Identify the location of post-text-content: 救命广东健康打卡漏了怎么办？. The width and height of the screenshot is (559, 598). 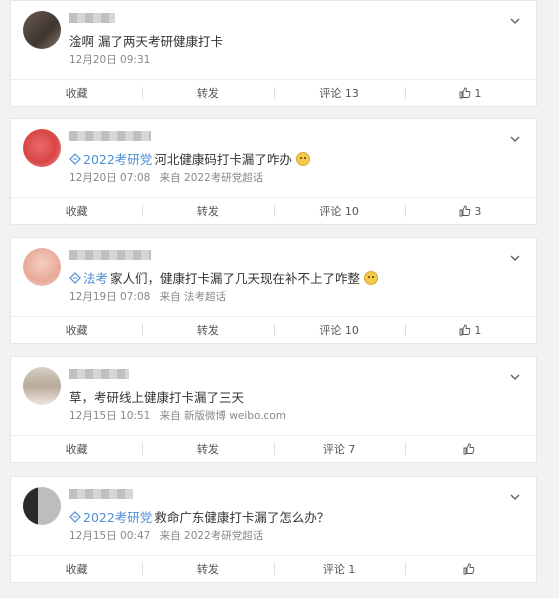
(242, 517).